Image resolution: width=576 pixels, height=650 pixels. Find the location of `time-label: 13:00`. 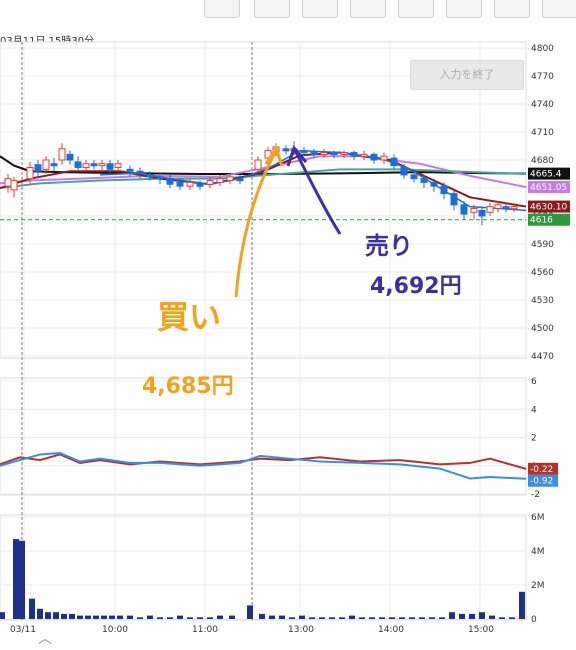

time-label: 13:00 is located at coordinates (301, 630).